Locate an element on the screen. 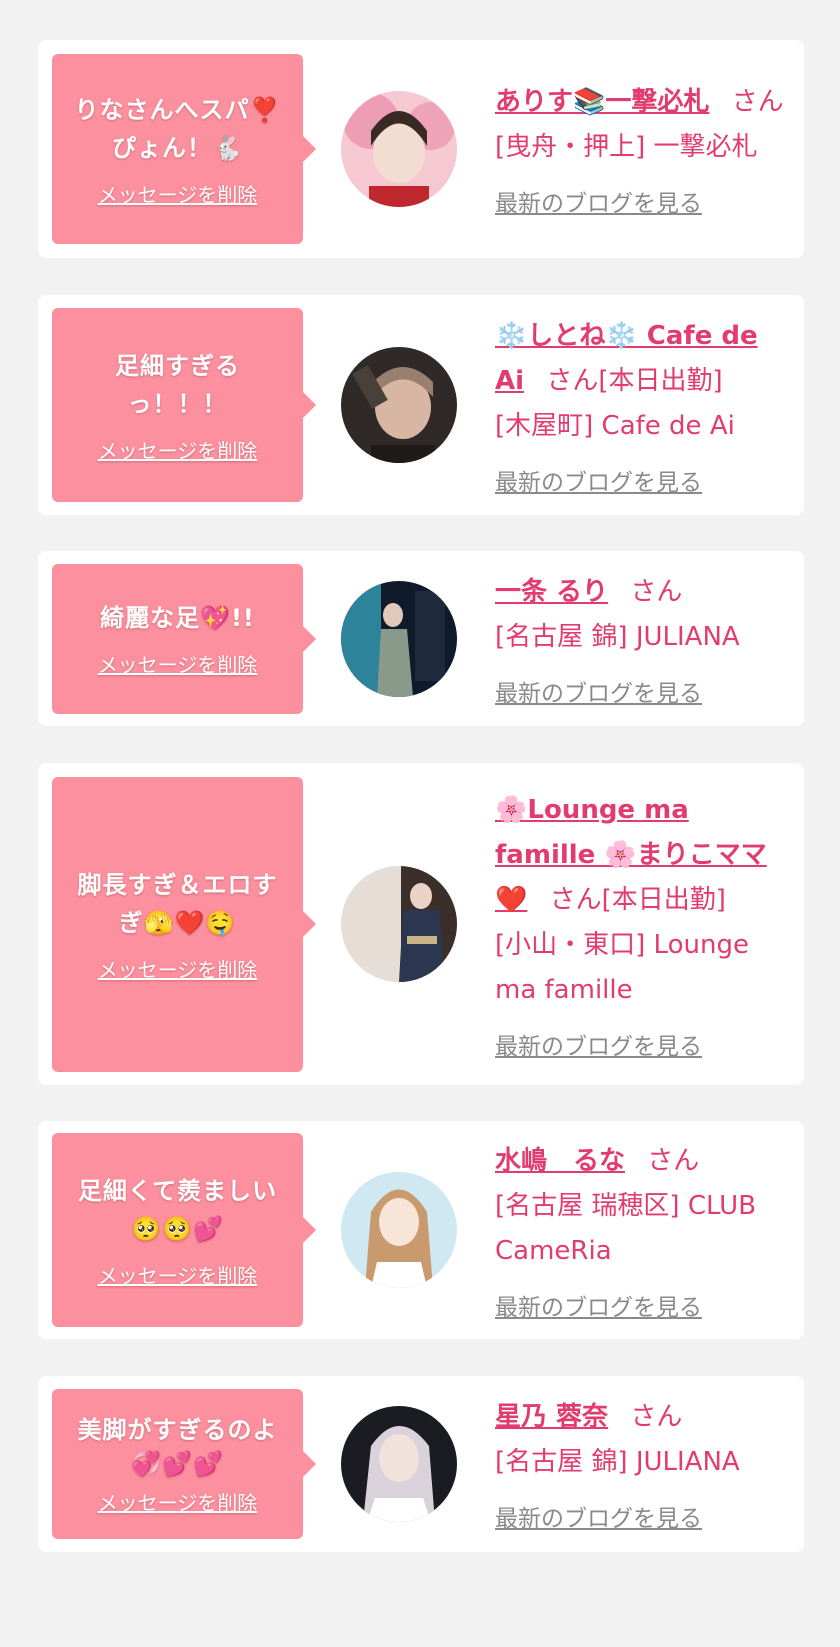  message-text: 足細すぎるっ！！！ is located at coordinates (177, 384).